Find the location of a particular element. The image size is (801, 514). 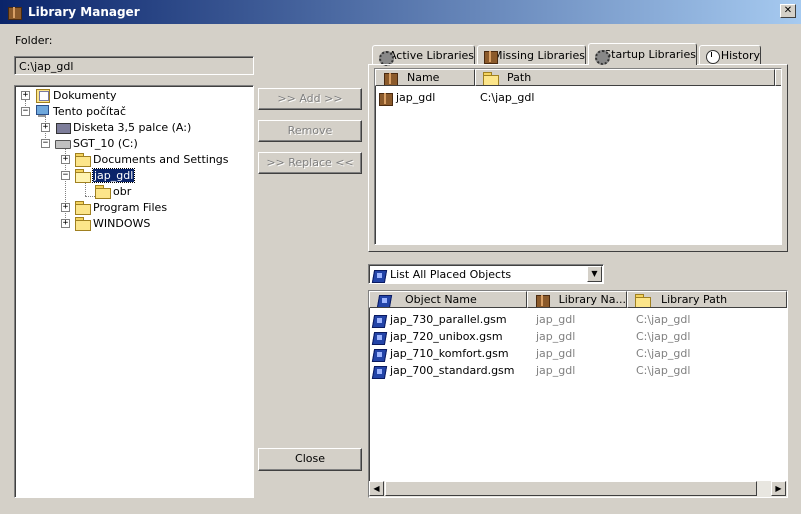

tree-item-program-files: + Program Files is located at coordinates (114, 207).